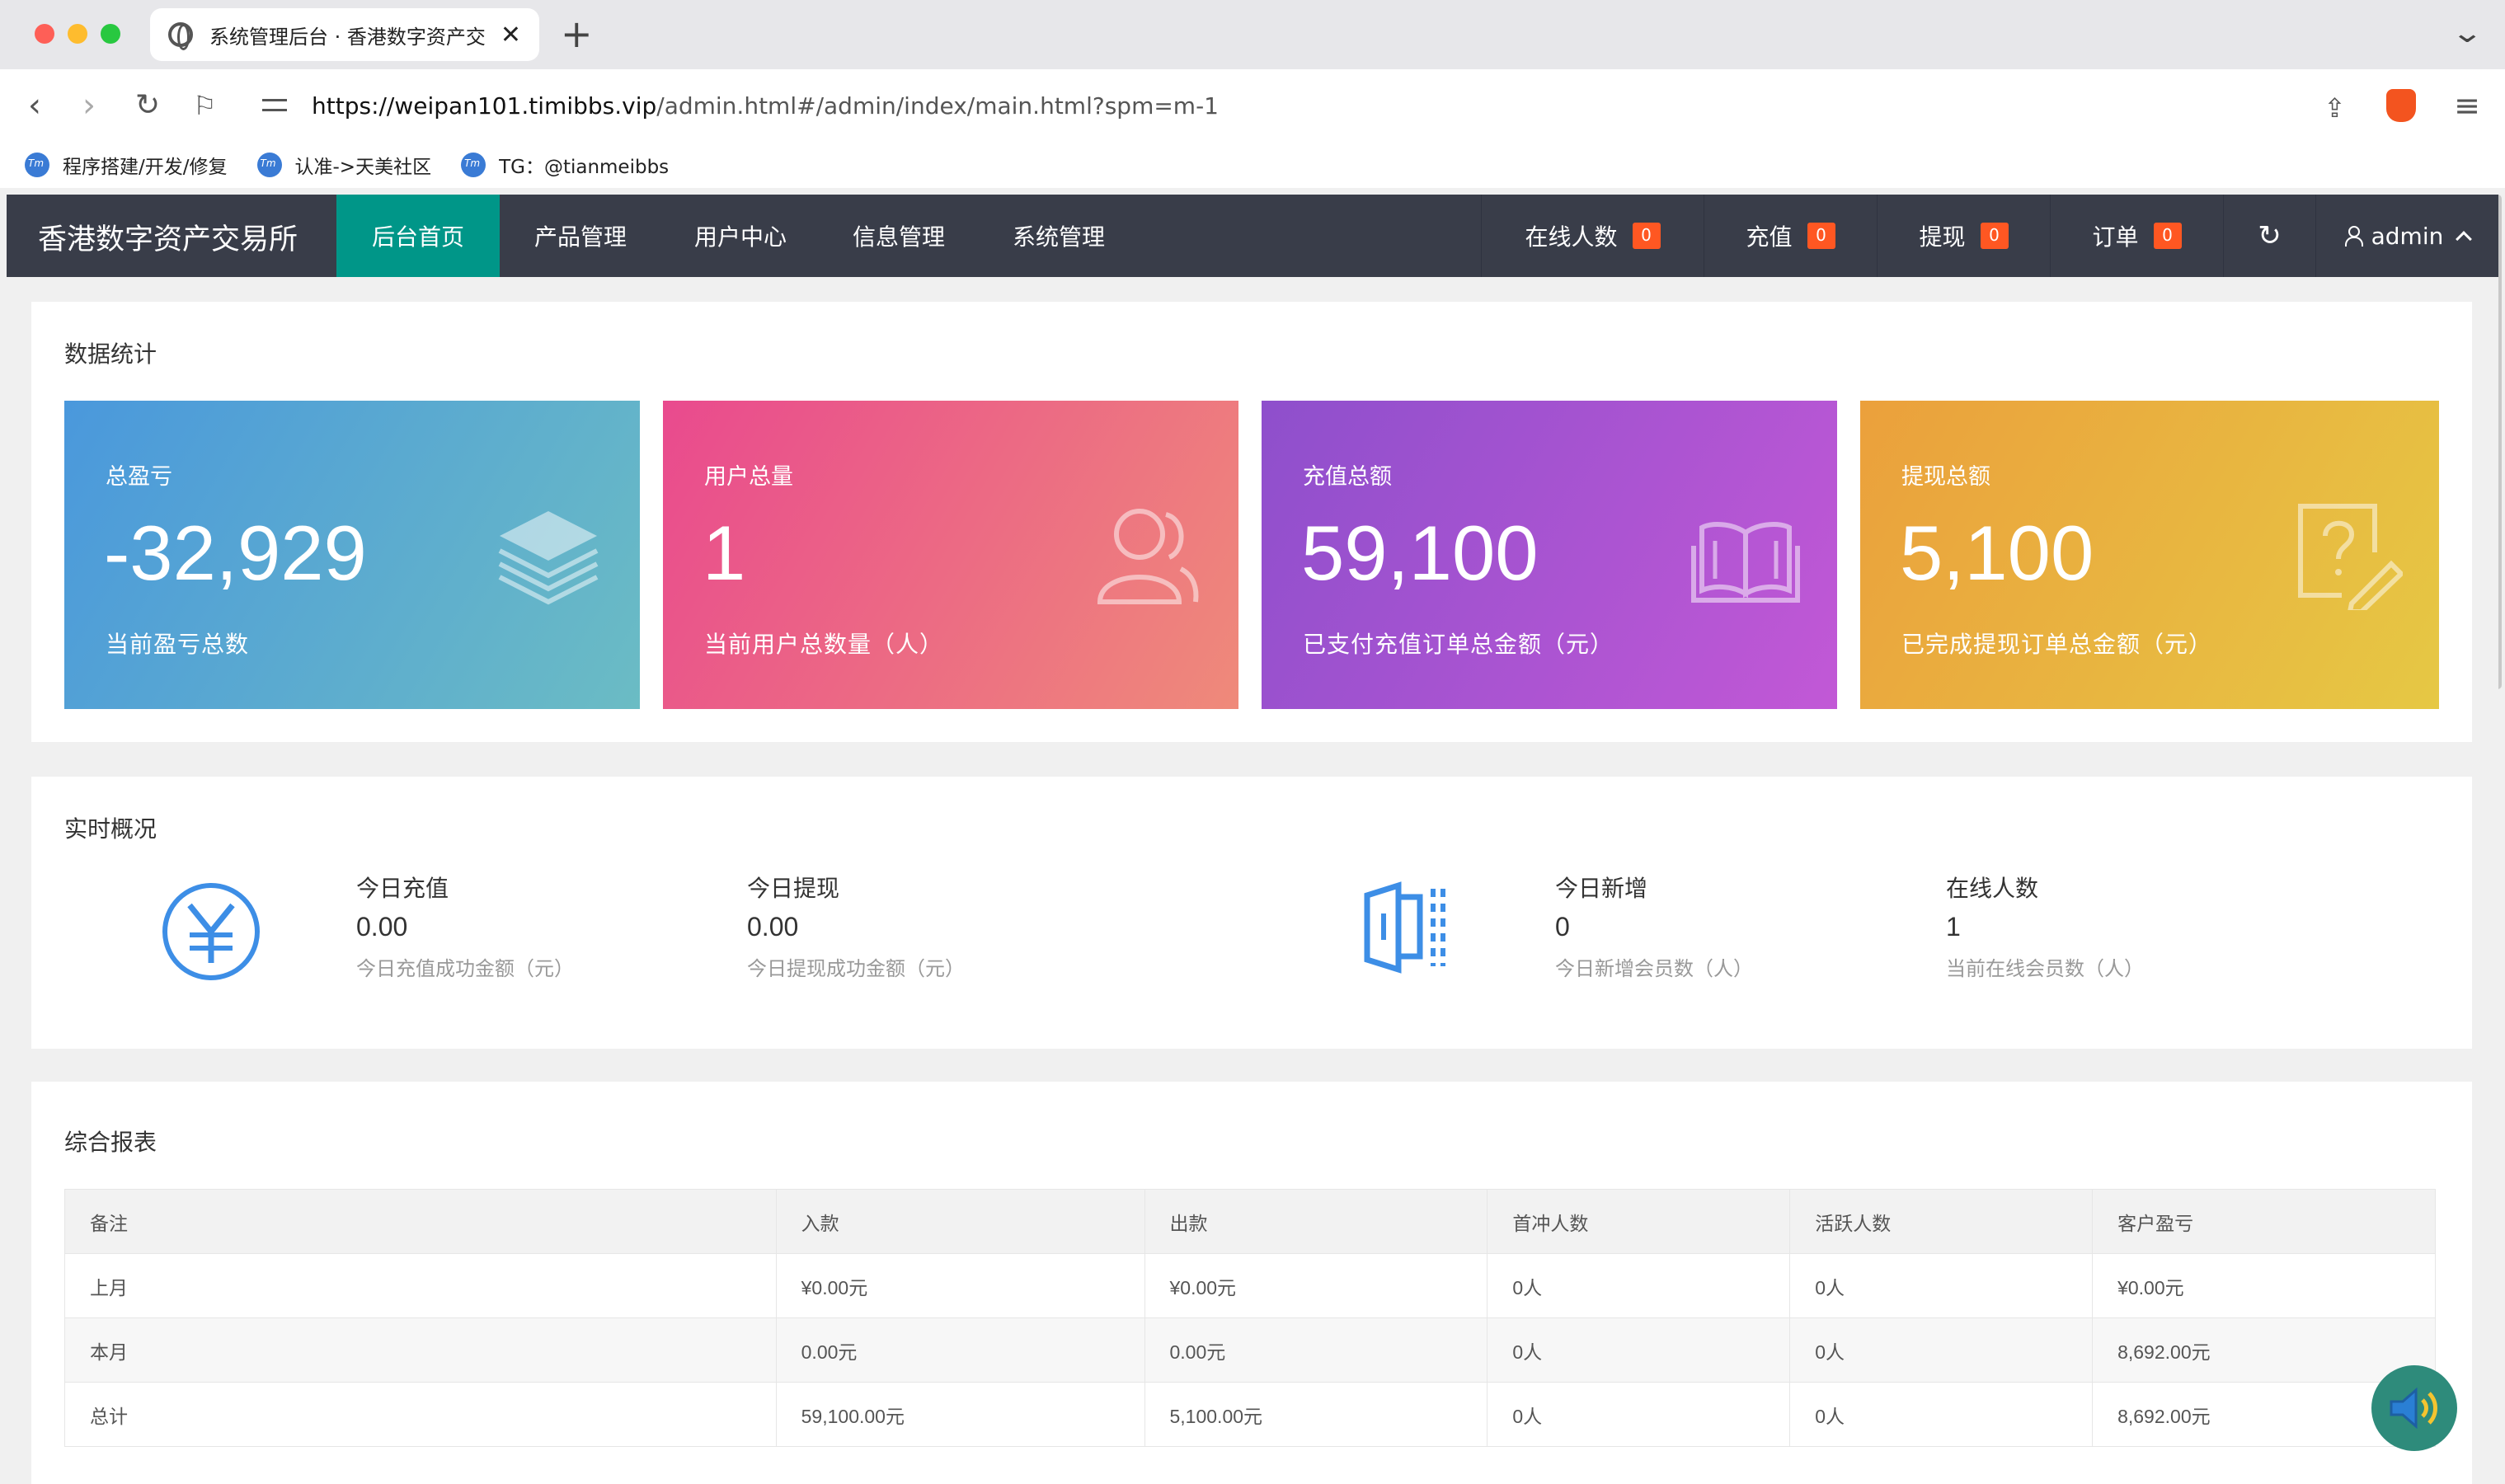 Image resolution: width=2505 pixels, height=1484 pixels. I want to click on recharge-link: 充值 0, so click(1791, 236).